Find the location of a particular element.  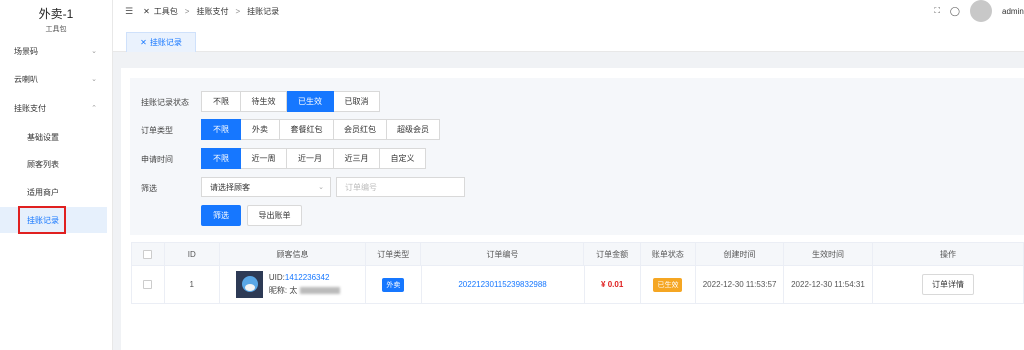

order-detail-button: 订单详情 is located at coordinates (947, 284).